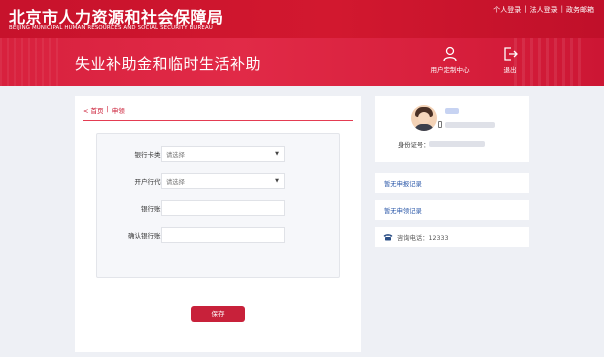  What do you see at coordinates (423, 238) in the screenshot?
I see `hotline-text: 咨询电话：12333` at bounding box center [423, 238].